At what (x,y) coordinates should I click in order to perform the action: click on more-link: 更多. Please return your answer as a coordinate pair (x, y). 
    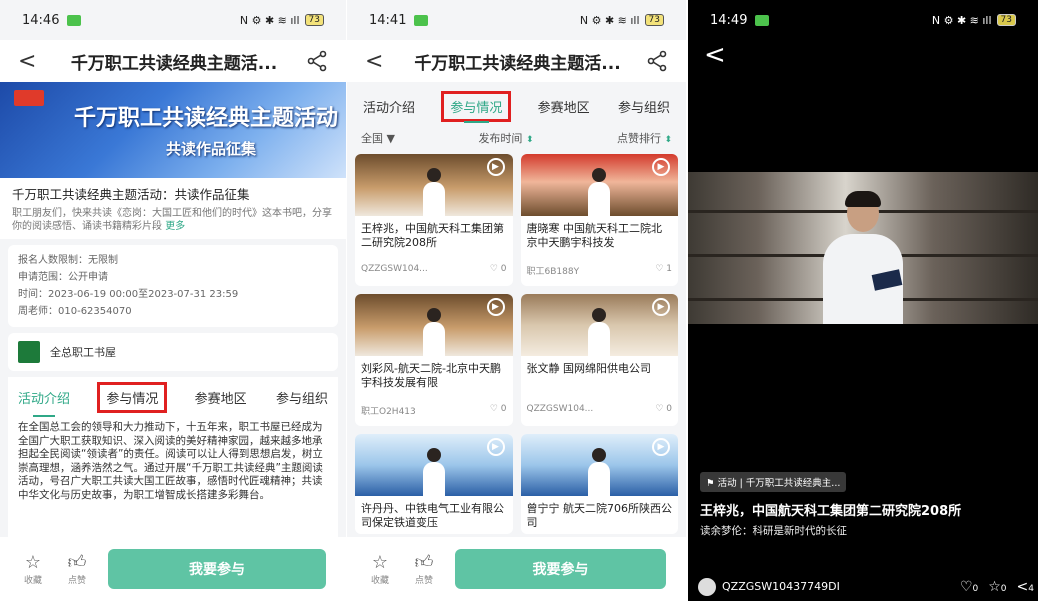
    Looking at the image, I should click on (175, 226).